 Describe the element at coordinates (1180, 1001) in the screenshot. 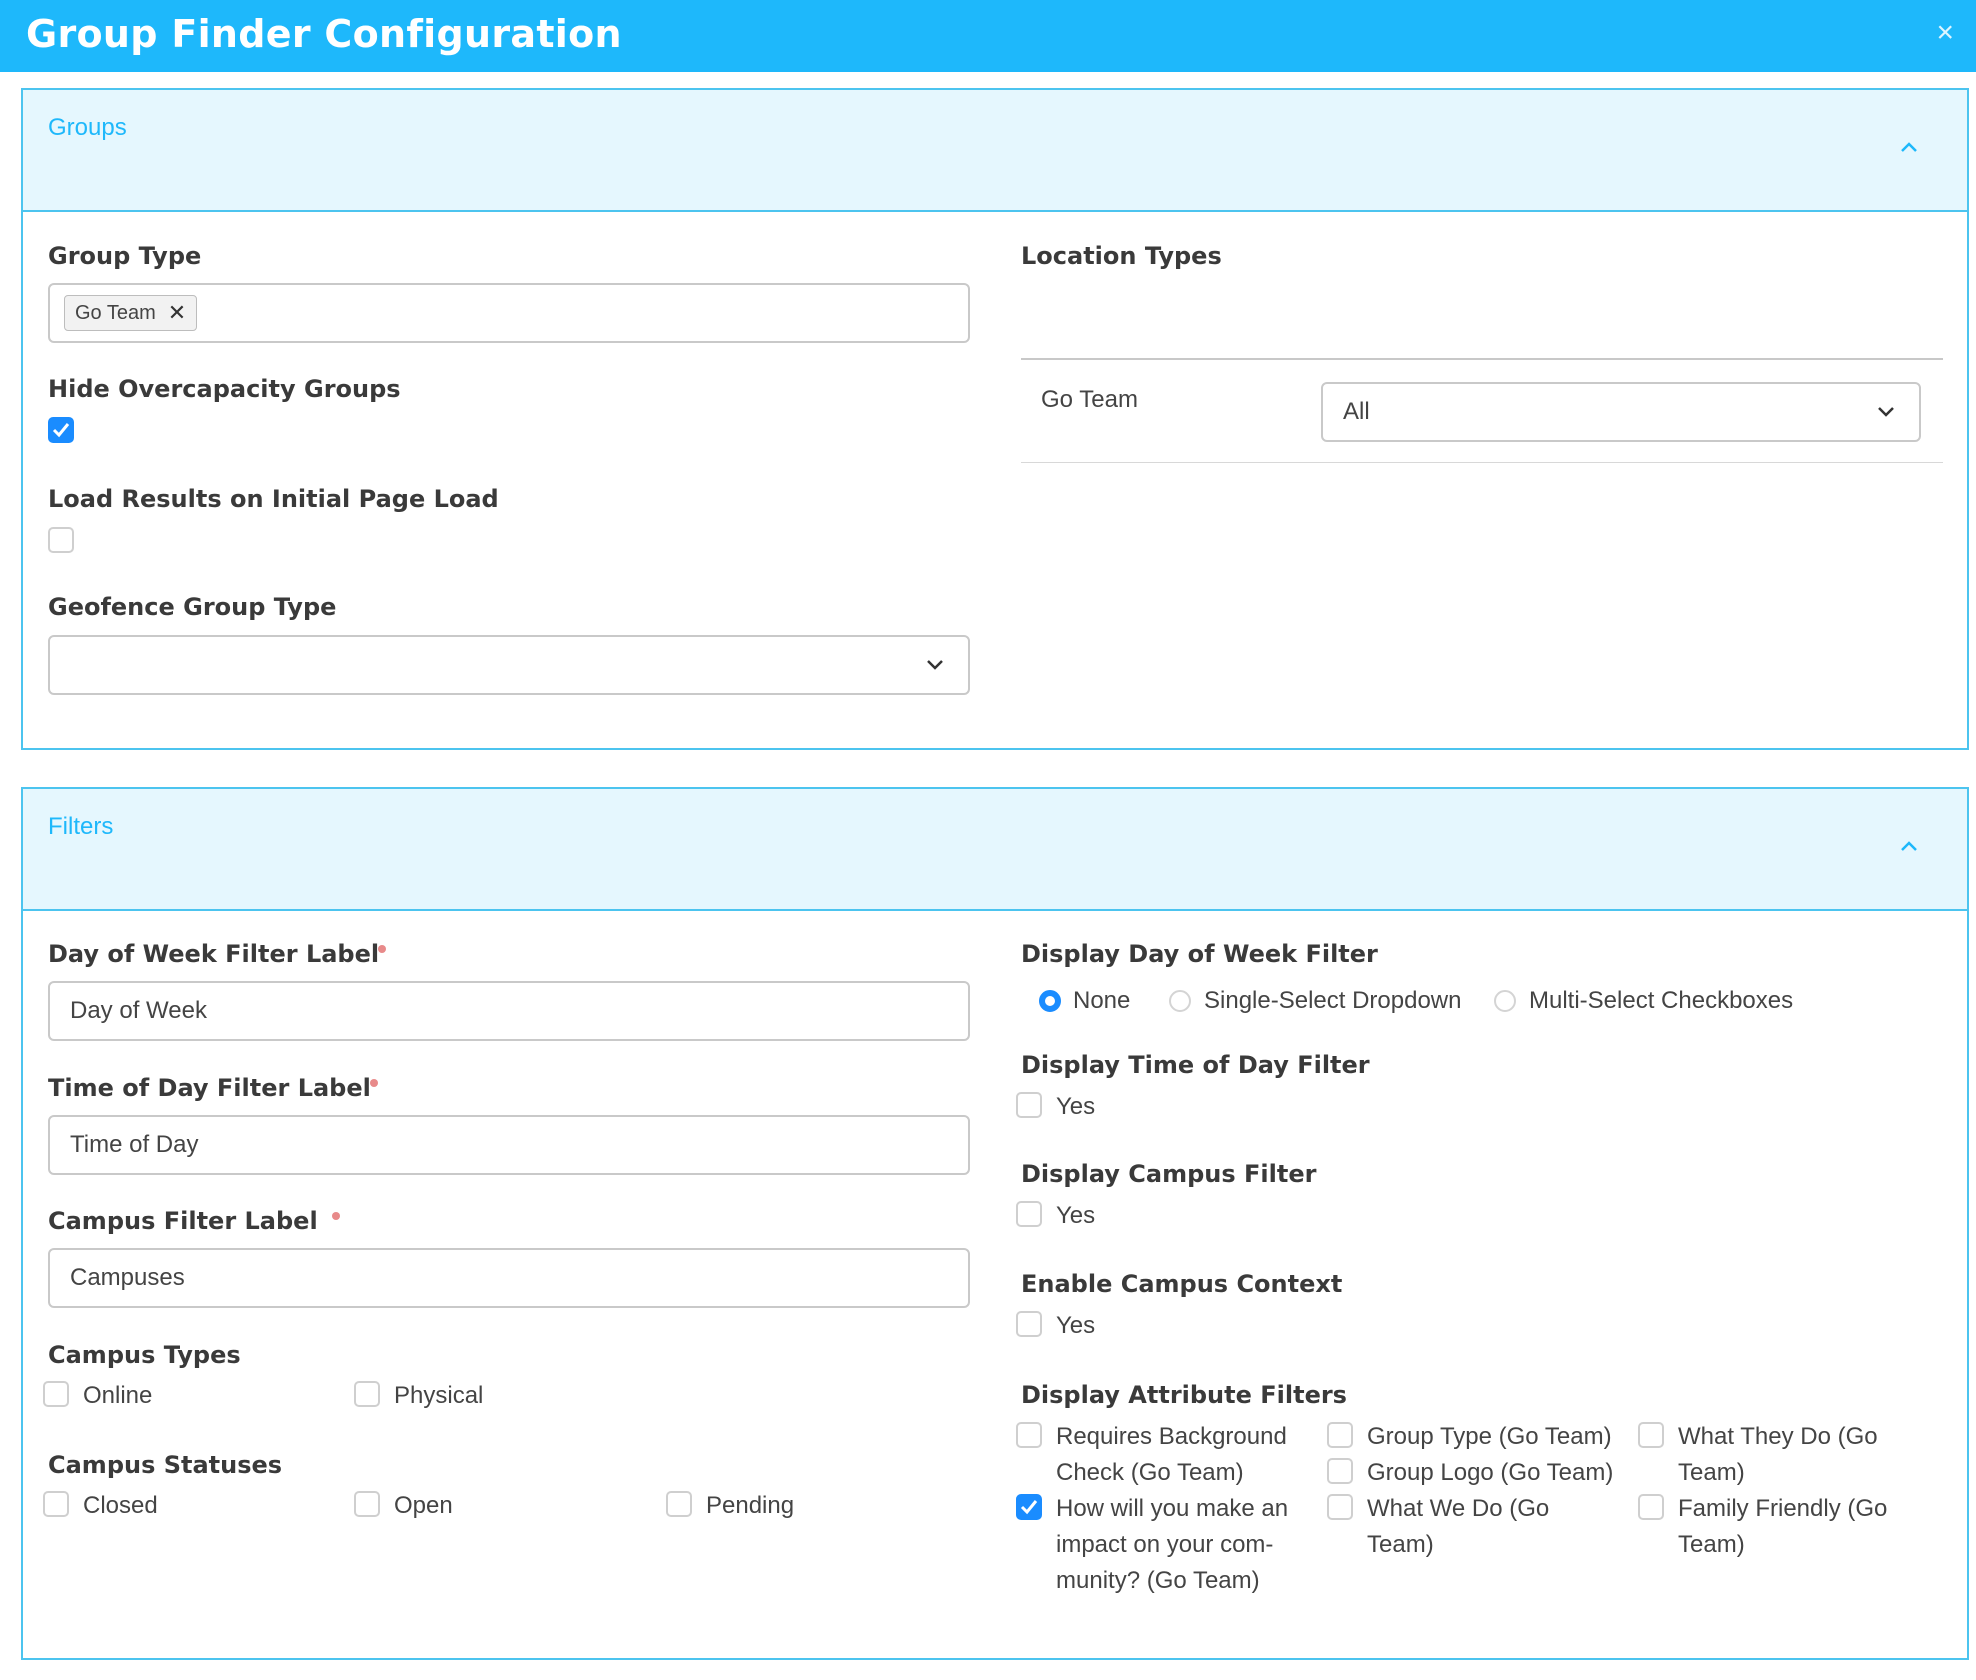

I see `radio-single-select` at that location.